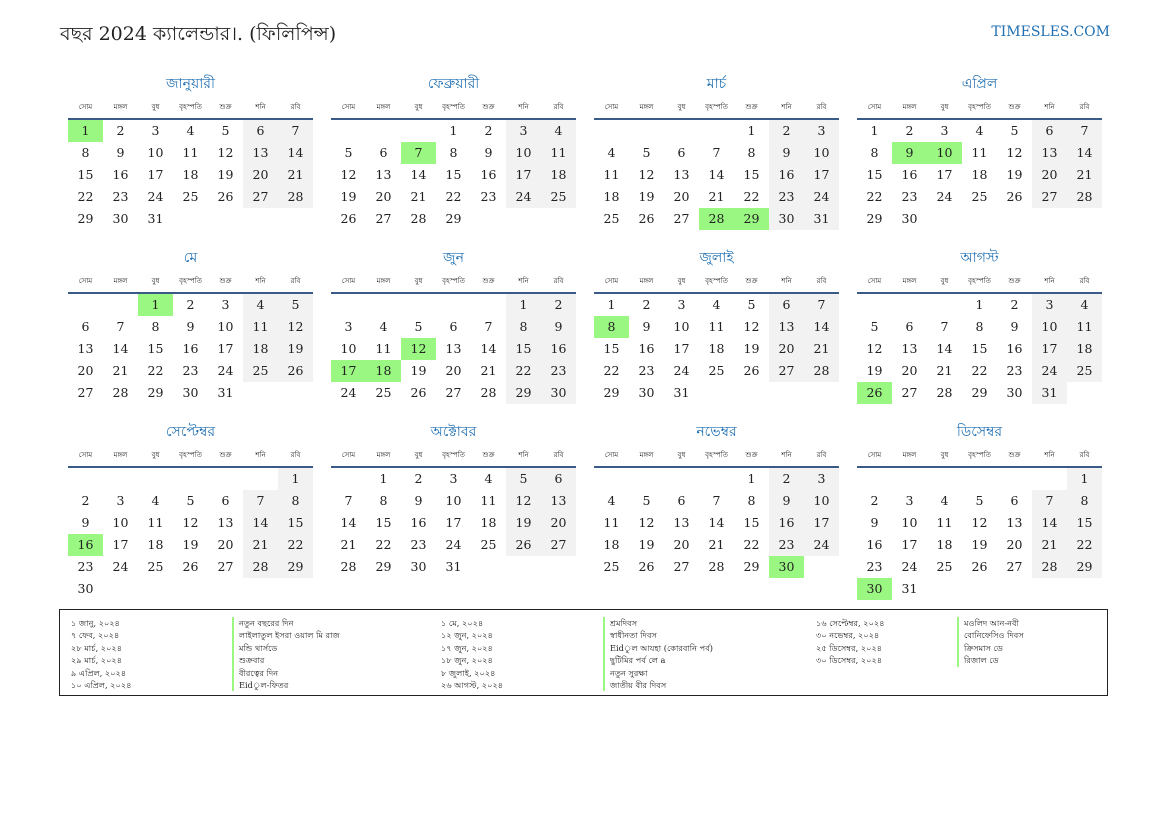 Image resolution: width=1169 pixels, height=827 pixels. Describe the element at coordinates (979, 432) in the screenshot. I see `month-name: ডিসেম্বর` at that location.